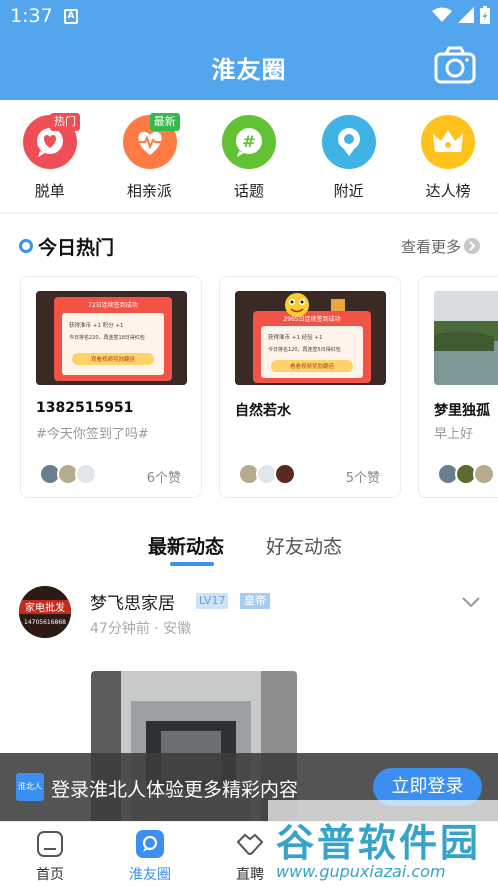  I want to click on category-label: 相亲派, so click(149, 191).